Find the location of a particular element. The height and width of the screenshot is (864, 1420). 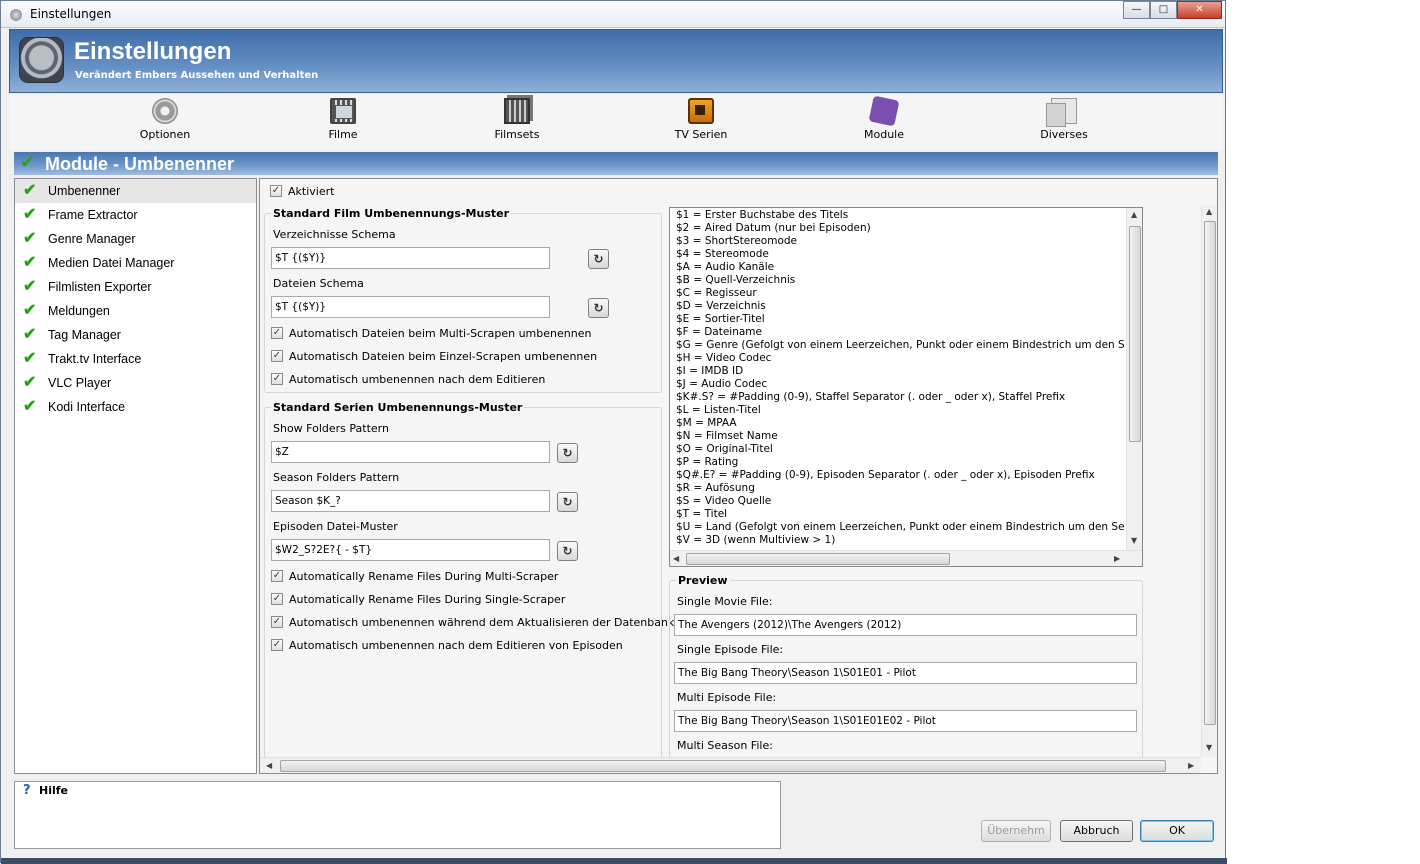

variable-list-item: $D = Verzeichnis is located at coordinates (897, 306).